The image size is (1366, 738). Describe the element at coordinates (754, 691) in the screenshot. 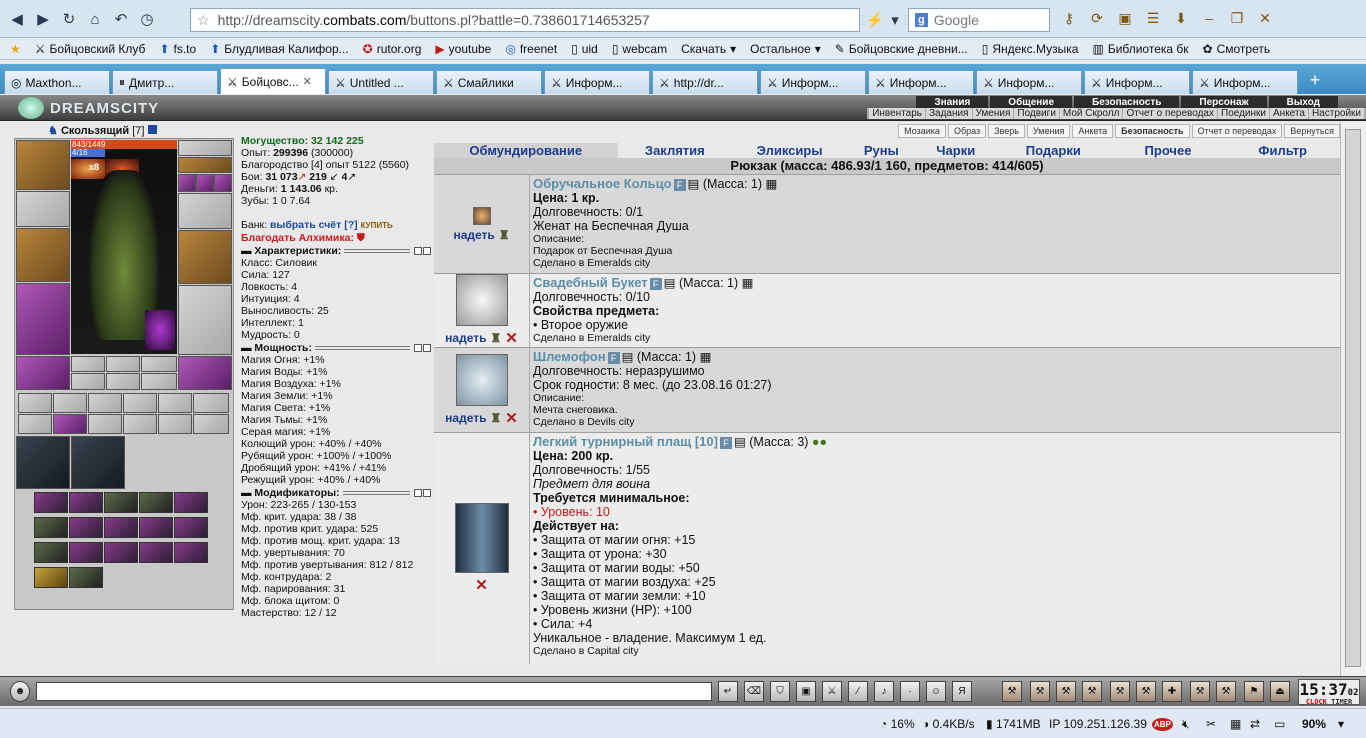

I see `clear-icon: ⌫` at that location.